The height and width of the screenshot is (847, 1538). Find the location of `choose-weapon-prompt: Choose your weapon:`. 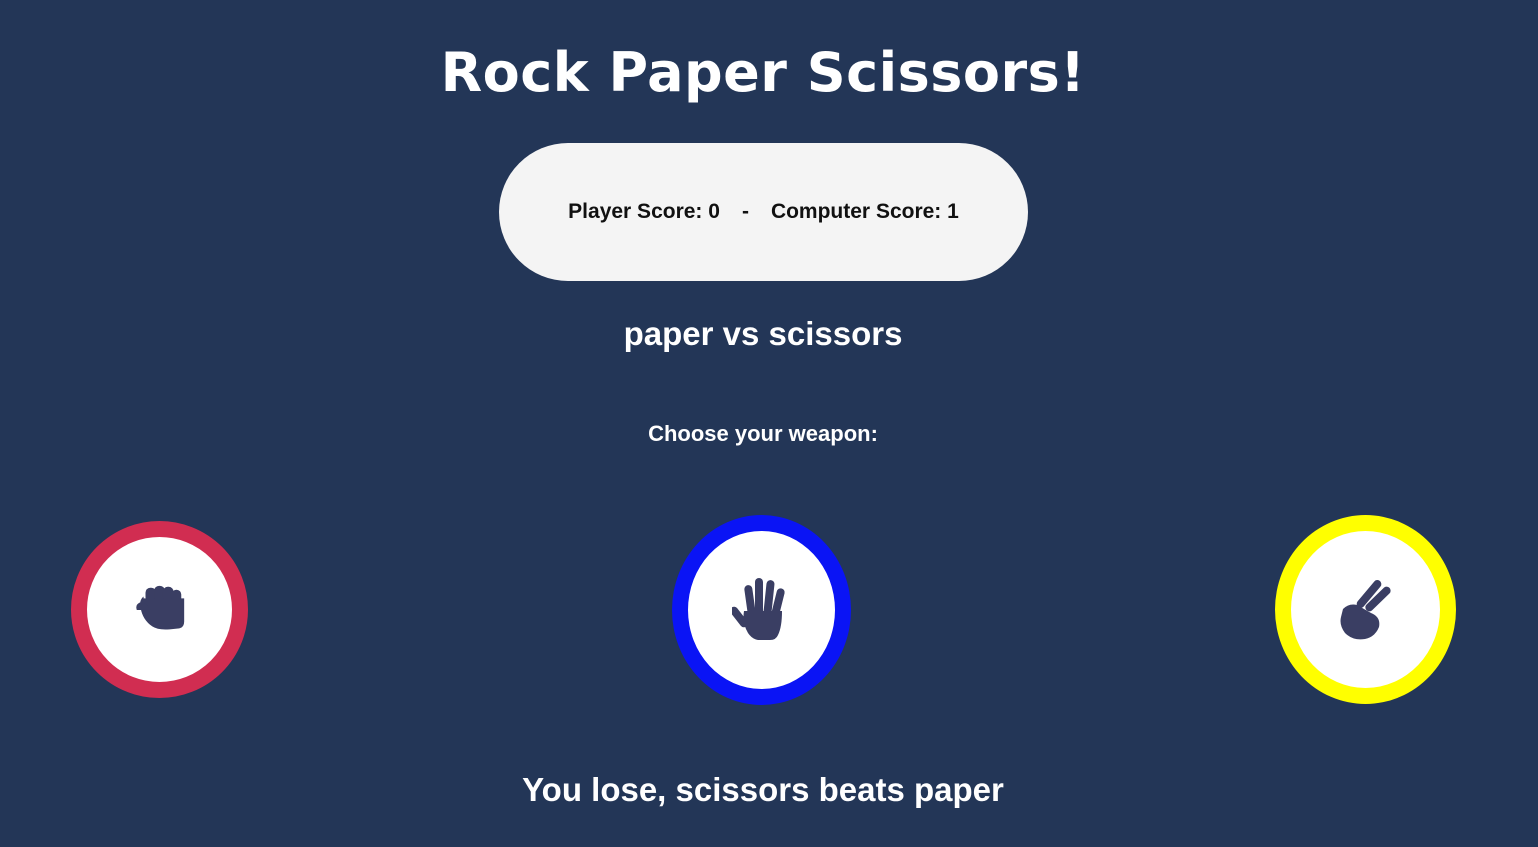

choose-weapon-prompt: Choose your weapon: is located at coordinates (763, 433).